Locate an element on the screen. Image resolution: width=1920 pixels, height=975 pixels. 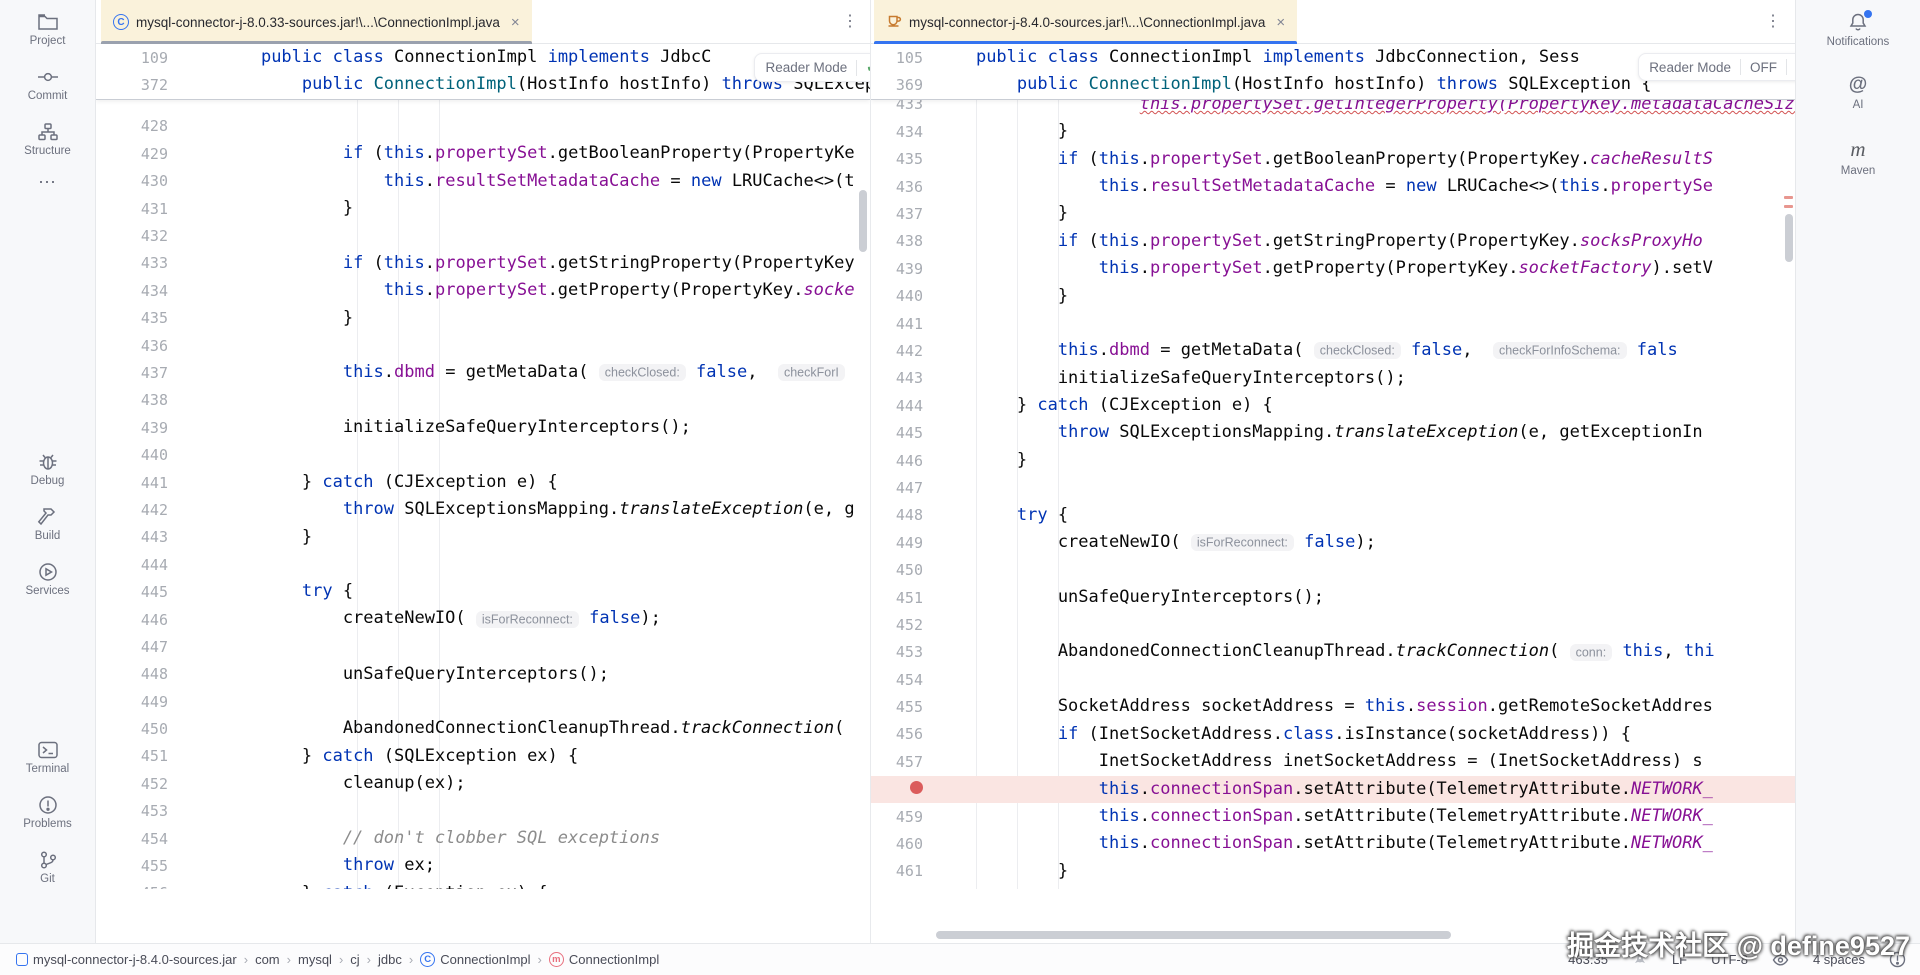
sidebar-item-debug: Debug is located at coordinates (47, 469).